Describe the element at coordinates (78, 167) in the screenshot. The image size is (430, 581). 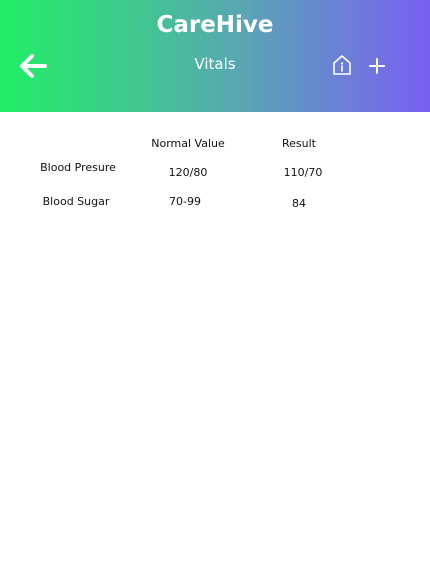
I see `row-blood-pressure-label: Blood Presure` at that location.